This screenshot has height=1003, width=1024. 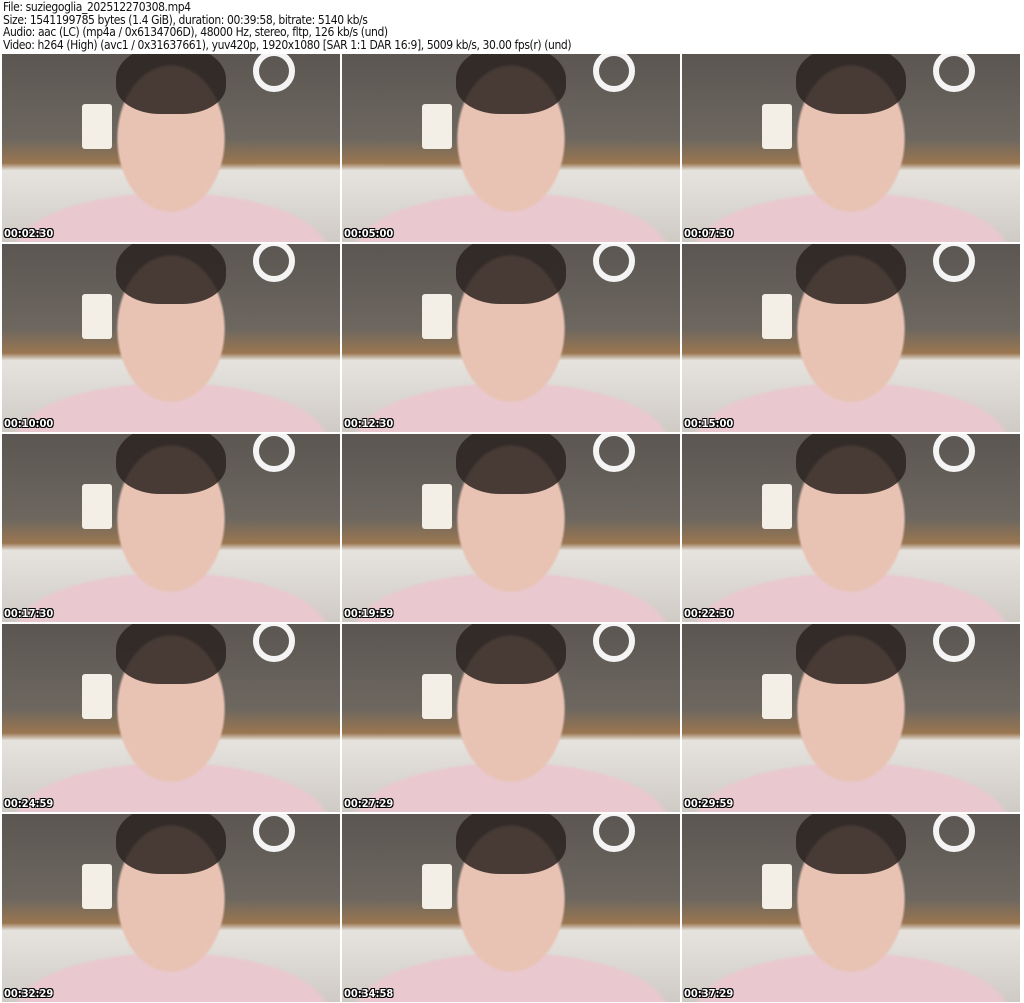 What do you see at coordinates (709, 993) in the screenshot?
I see `timestamp-label: 00:37:29` at bounding box center [709, 993].